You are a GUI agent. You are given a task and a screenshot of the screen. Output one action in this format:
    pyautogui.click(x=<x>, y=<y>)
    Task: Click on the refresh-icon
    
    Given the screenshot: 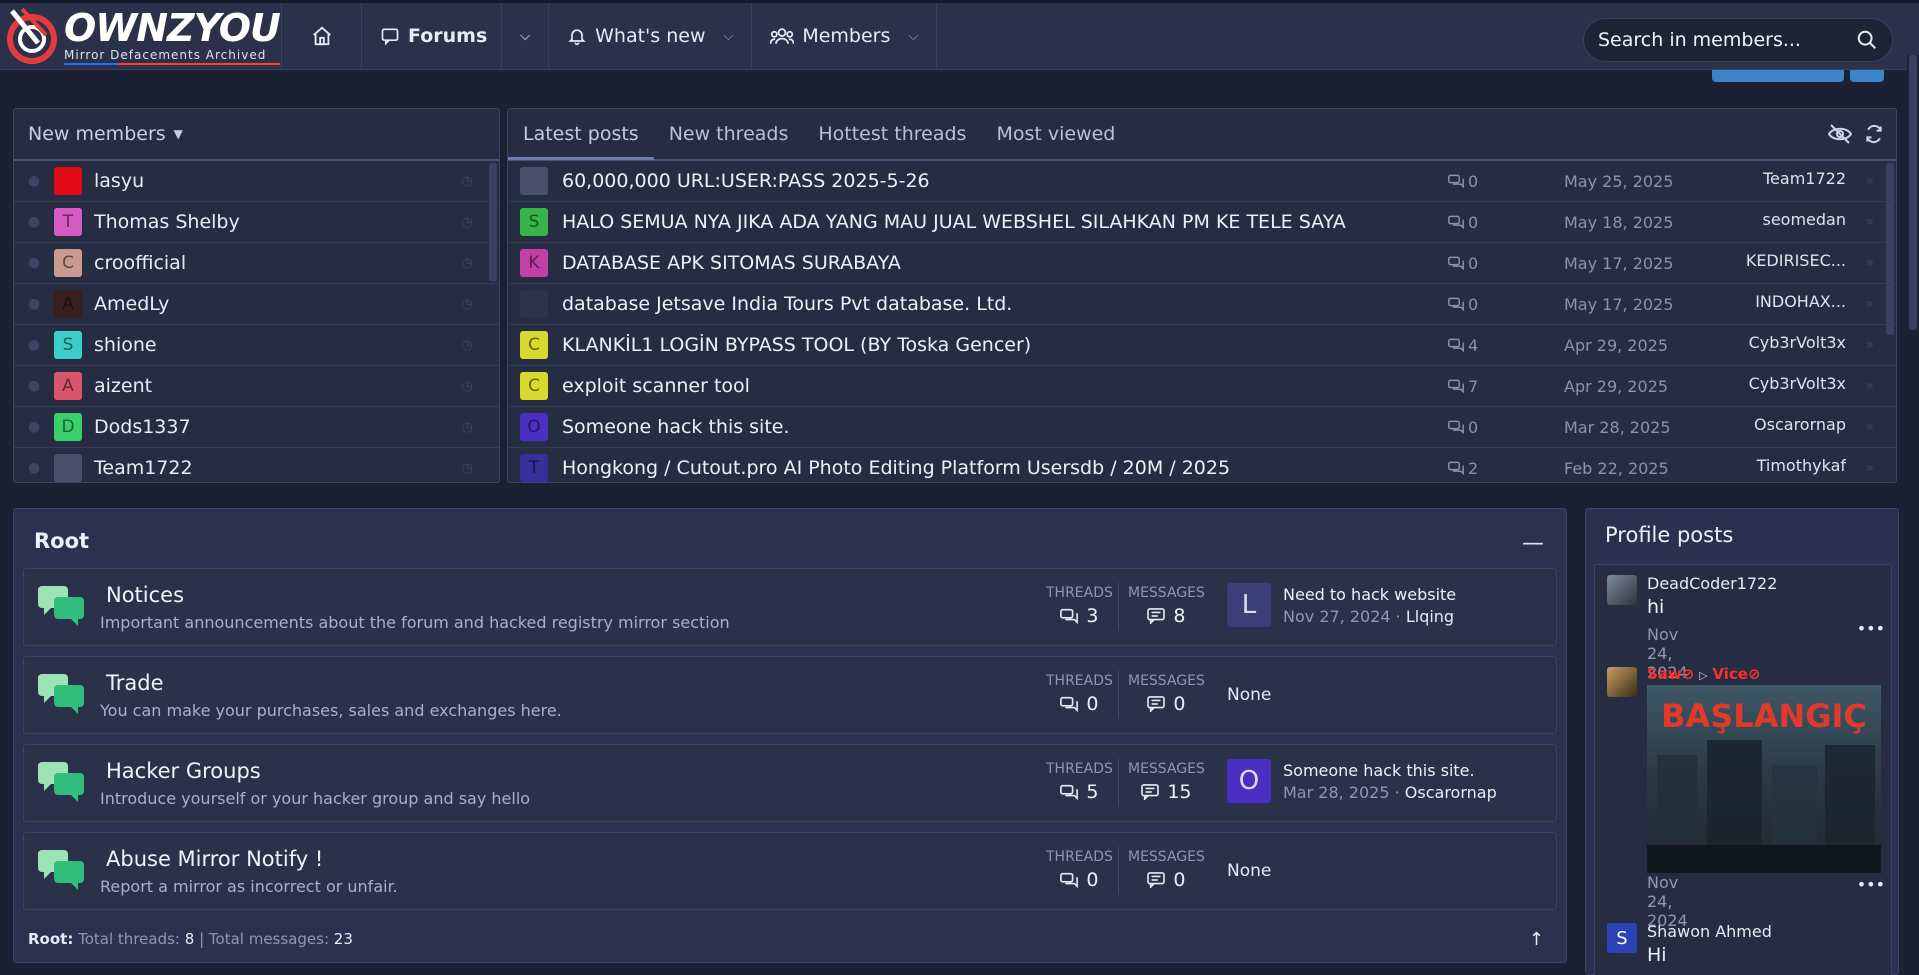 What is the action you would take?
    pyautogui.click(x=1874, y=134)
    